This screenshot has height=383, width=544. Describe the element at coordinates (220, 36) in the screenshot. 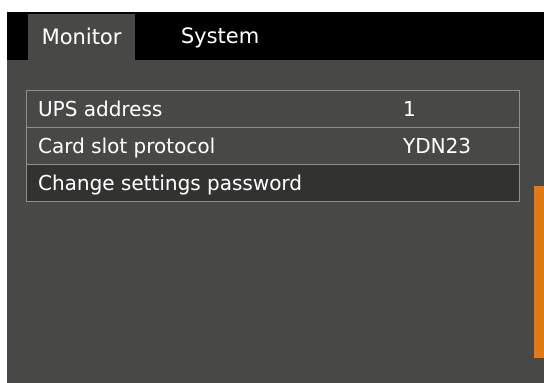

I see `tab-system: System` at that location.